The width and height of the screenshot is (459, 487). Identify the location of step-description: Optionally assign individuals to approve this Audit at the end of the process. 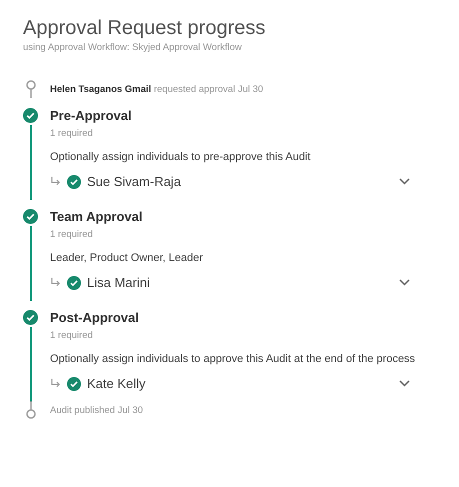
(233, 359).